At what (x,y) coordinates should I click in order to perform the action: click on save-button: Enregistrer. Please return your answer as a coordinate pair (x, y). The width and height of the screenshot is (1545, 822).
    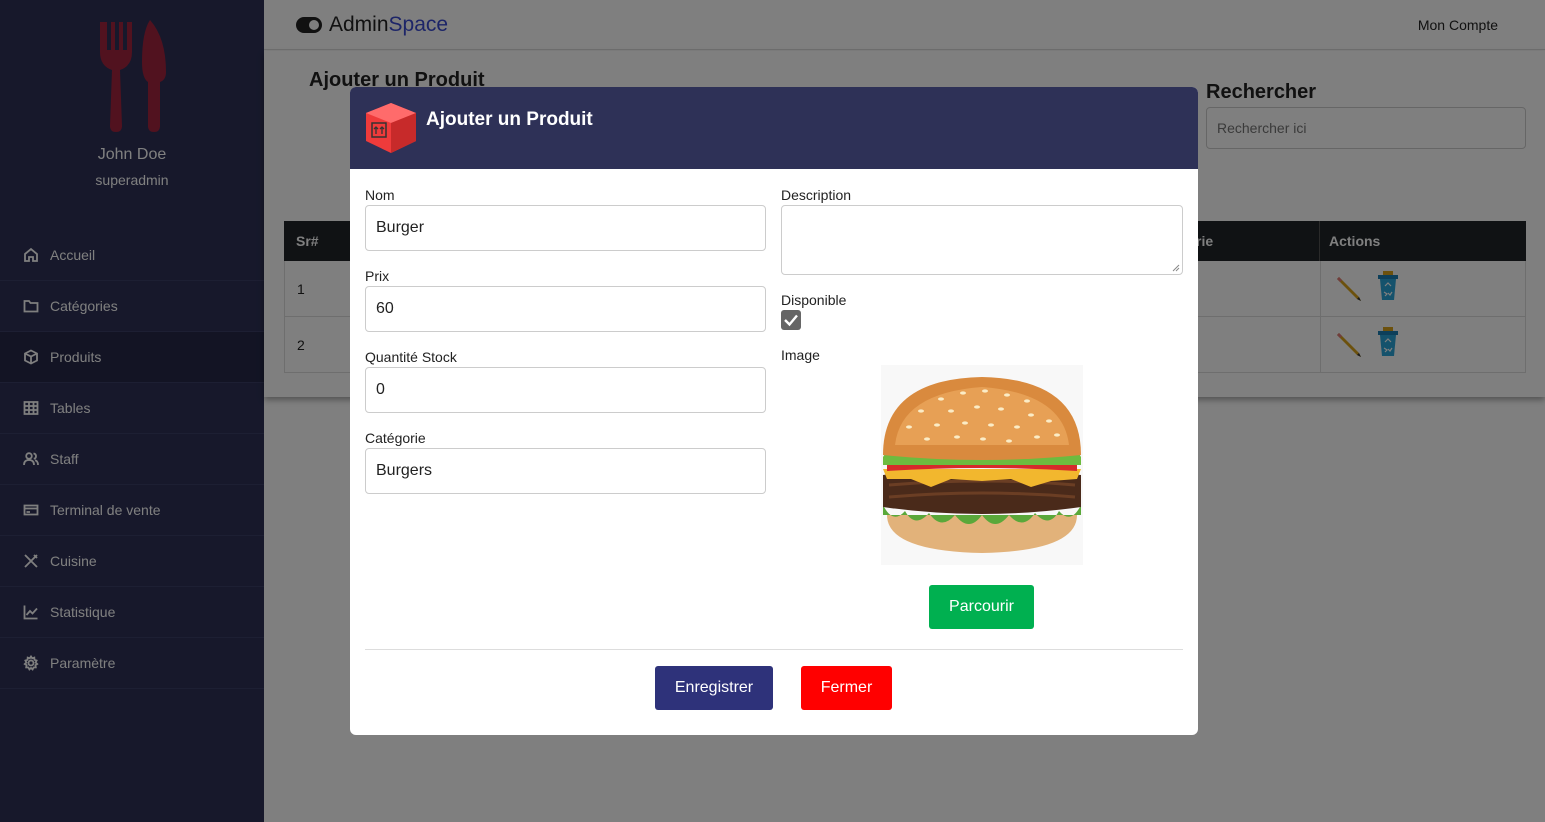
    Looking at the image, I should click on (714, 688).